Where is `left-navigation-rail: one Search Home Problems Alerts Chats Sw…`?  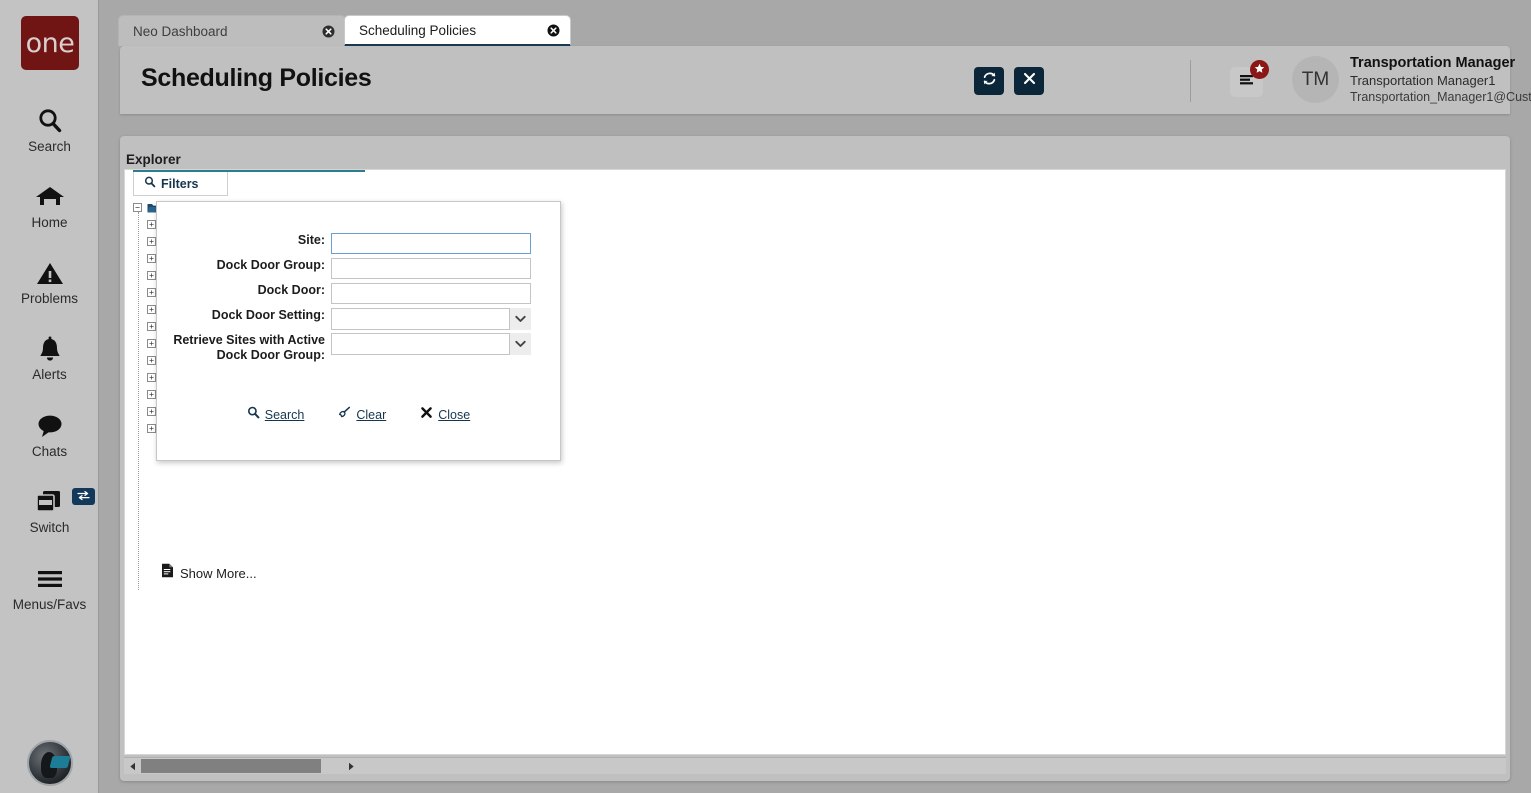 left-navigation-rail: one Search Home Problems Alerts Chats Sw… is located at coordinates (49, 396).